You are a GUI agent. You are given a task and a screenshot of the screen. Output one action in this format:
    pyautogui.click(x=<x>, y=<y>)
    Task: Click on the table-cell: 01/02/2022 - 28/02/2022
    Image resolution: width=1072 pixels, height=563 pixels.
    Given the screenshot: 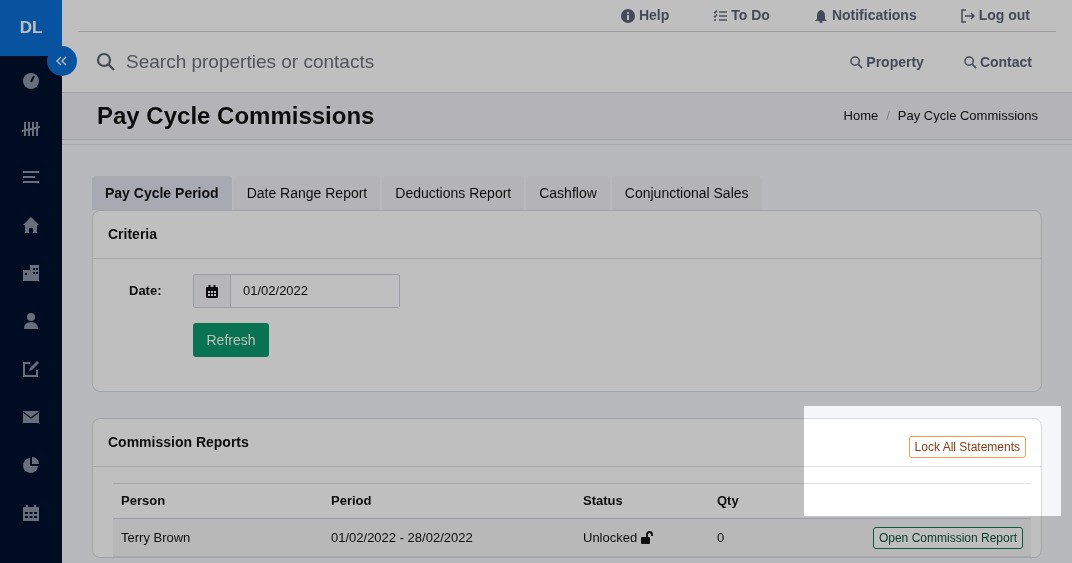 What is the action you would take?
    pyautogui.click(x=449, y=537)
    